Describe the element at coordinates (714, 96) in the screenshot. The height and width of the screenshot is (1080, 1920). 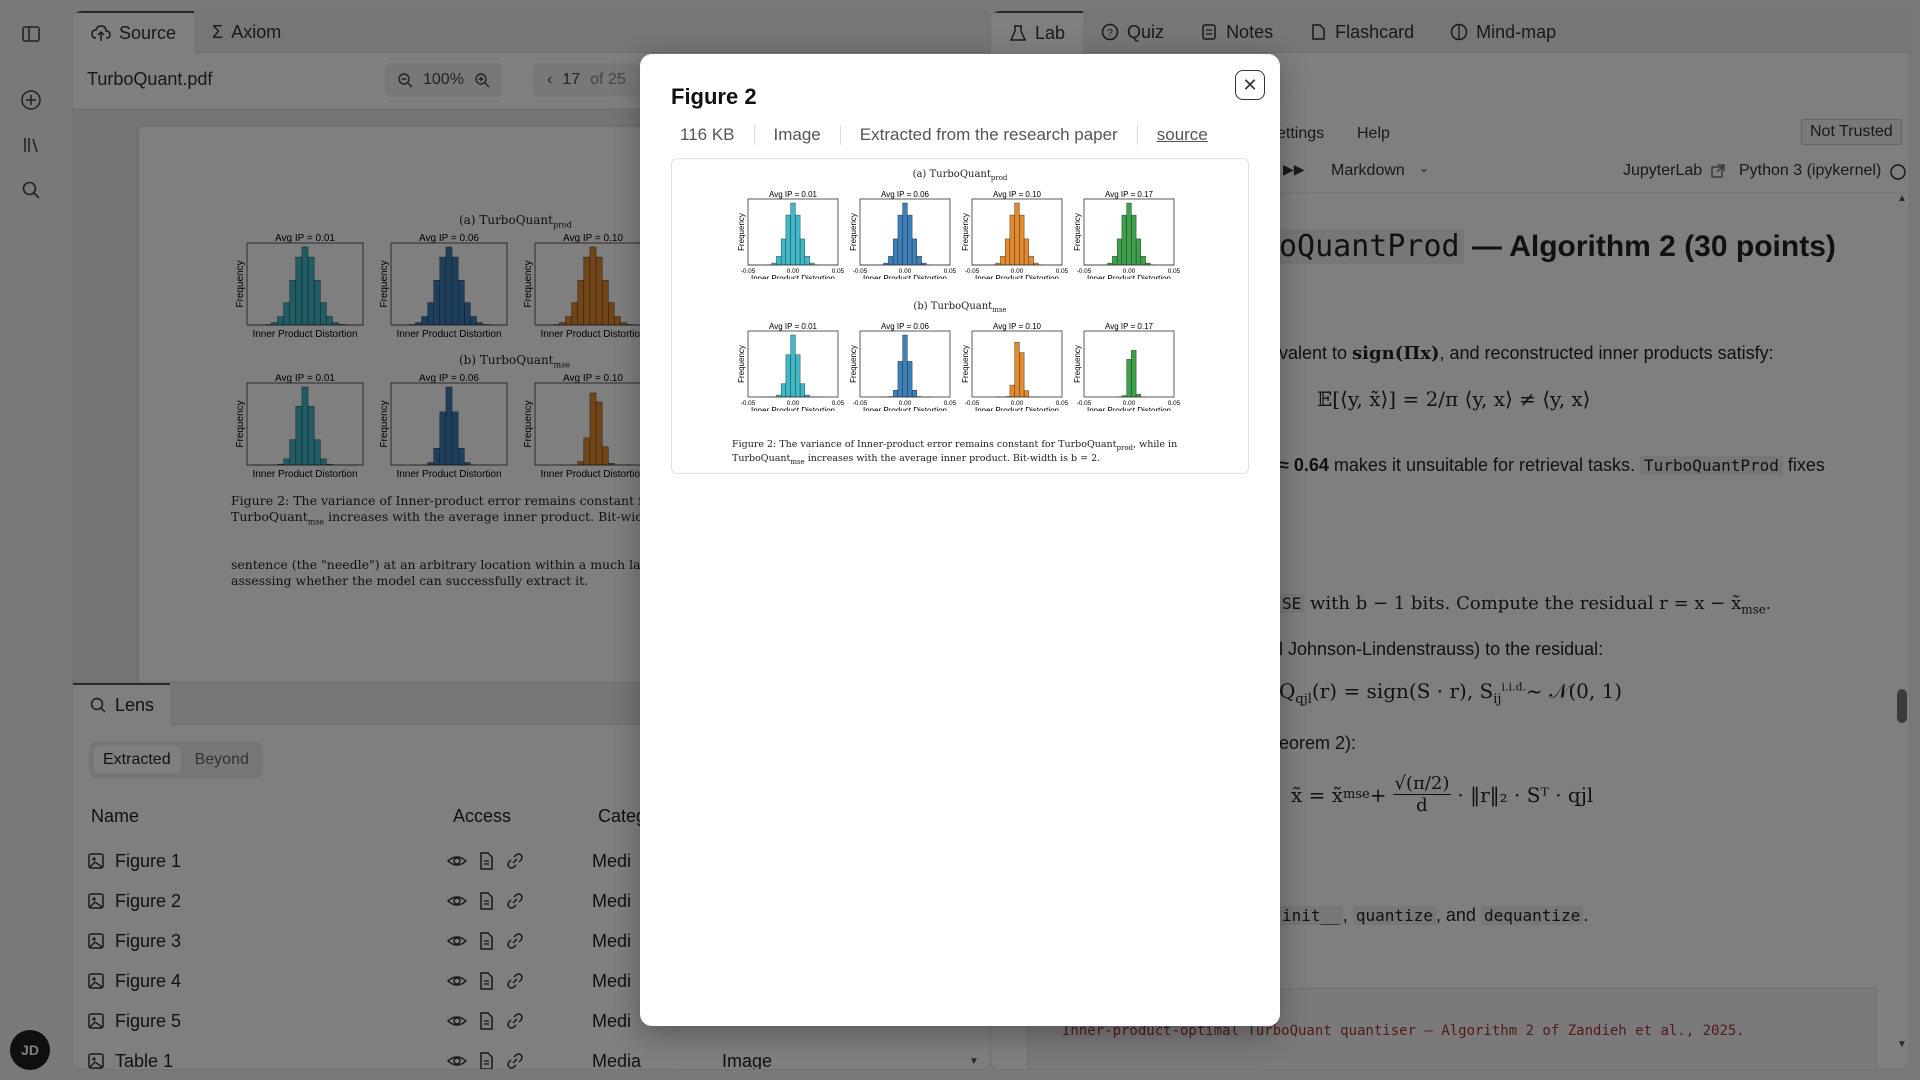
I see `modal-title: Figure 2` at that location.